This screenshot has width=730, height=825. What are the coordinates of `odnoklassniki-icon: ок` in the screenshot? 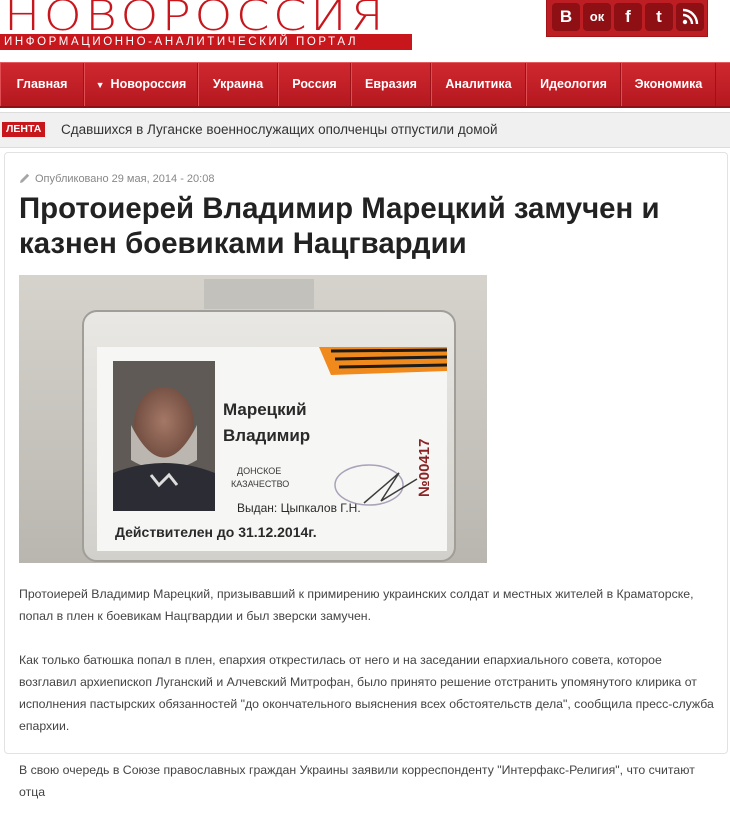 It's located at (597, 17).